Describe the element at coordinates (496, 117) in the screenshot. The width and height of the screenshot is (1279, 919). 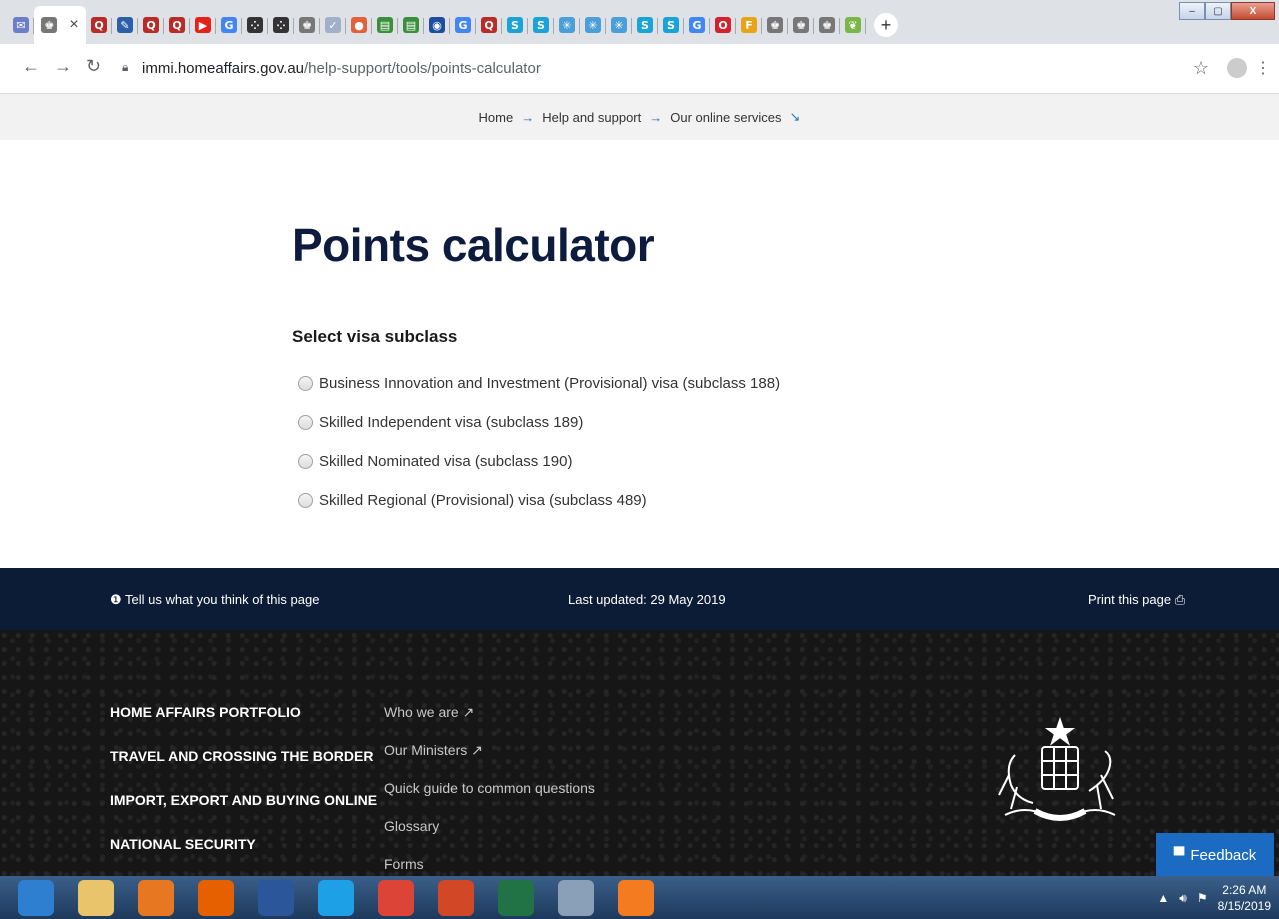
I see `breadcrumb-home: Home` at that location.